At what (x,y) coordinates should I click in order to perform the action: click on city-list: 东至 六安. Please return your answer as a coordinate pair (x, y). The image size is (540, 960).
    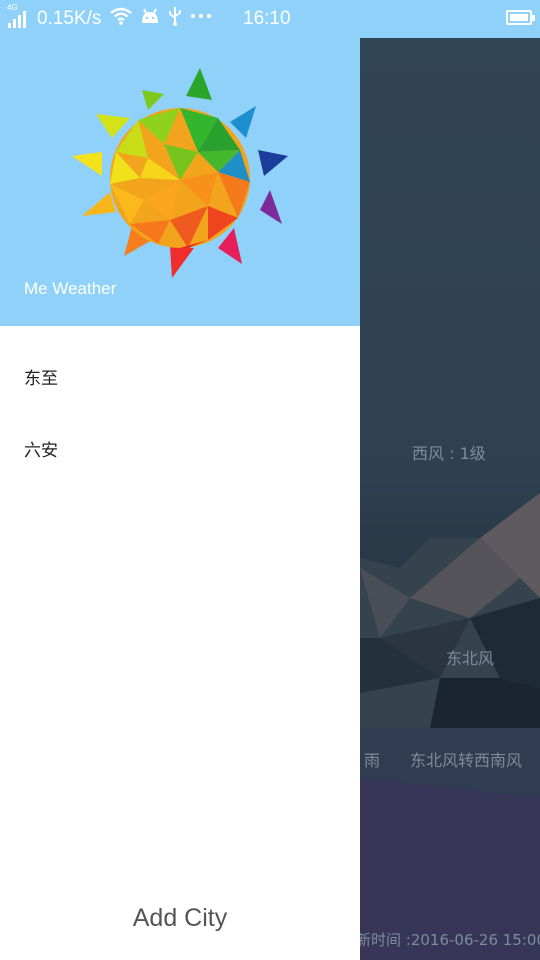
    Looking at the image, I should click on (180, 405).